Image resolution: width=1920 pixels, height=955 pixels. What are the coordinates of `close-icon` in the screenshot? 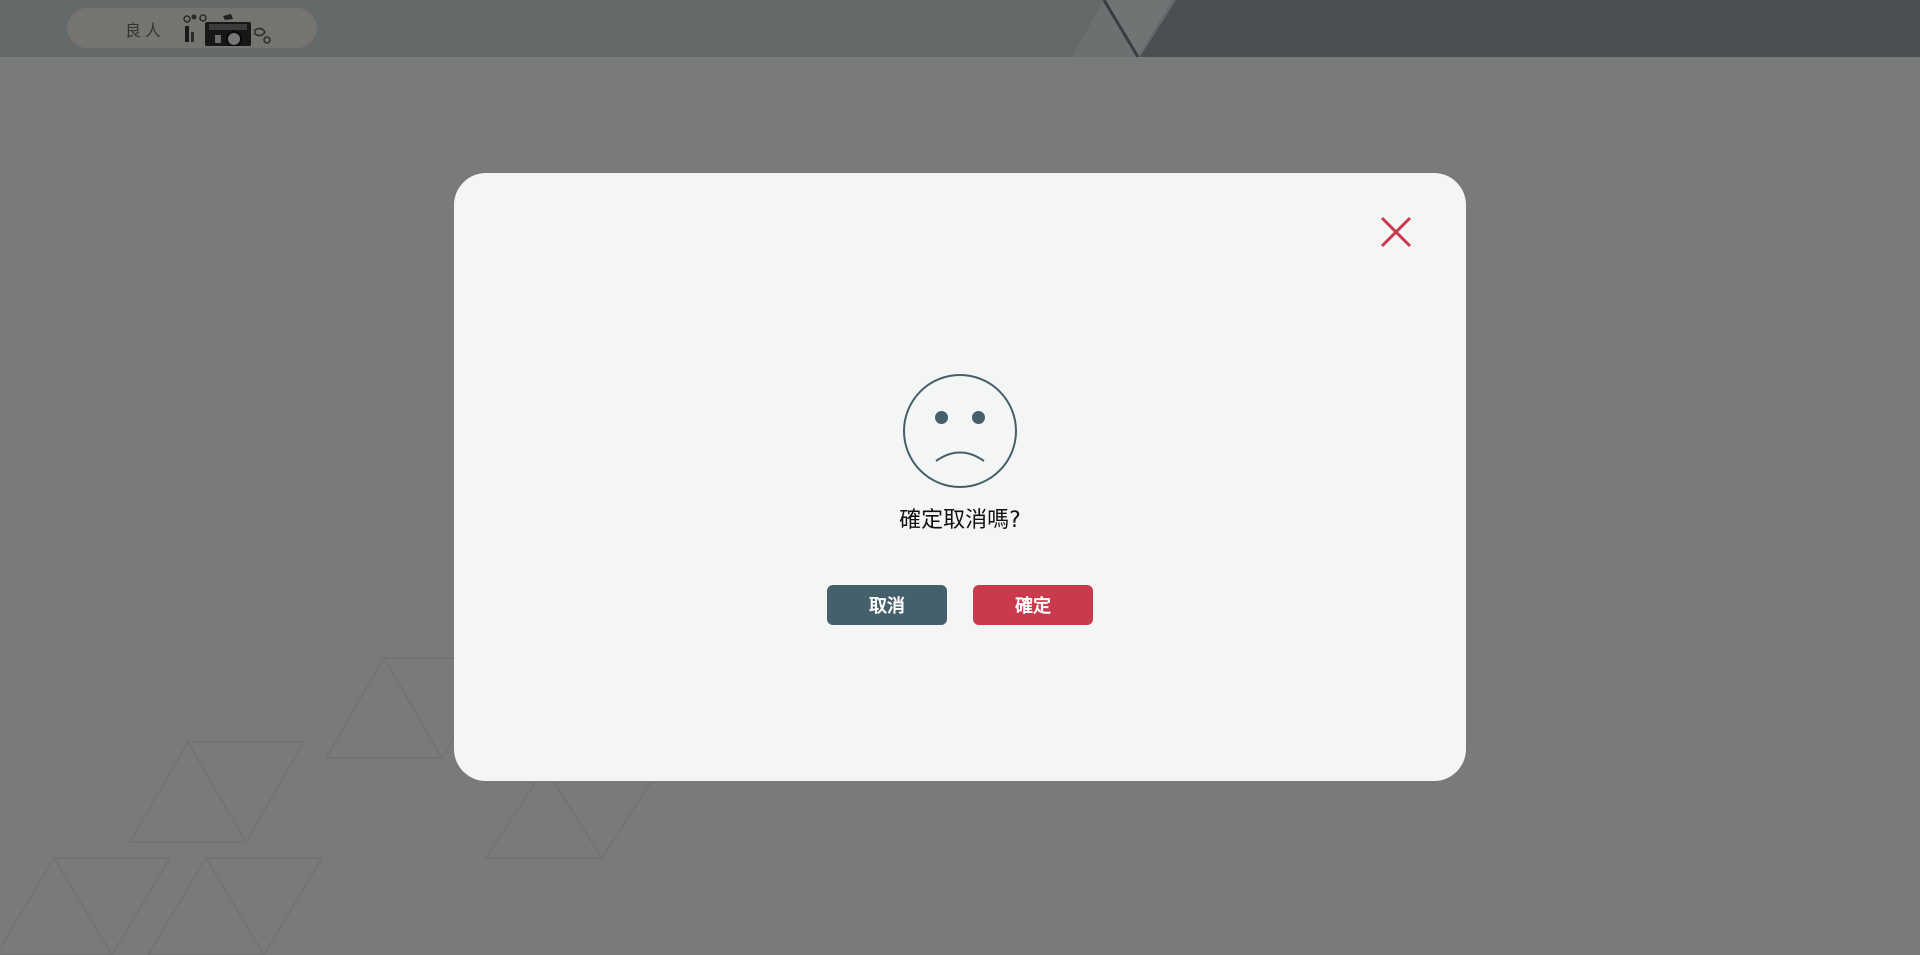 It's located at (1396, 232).